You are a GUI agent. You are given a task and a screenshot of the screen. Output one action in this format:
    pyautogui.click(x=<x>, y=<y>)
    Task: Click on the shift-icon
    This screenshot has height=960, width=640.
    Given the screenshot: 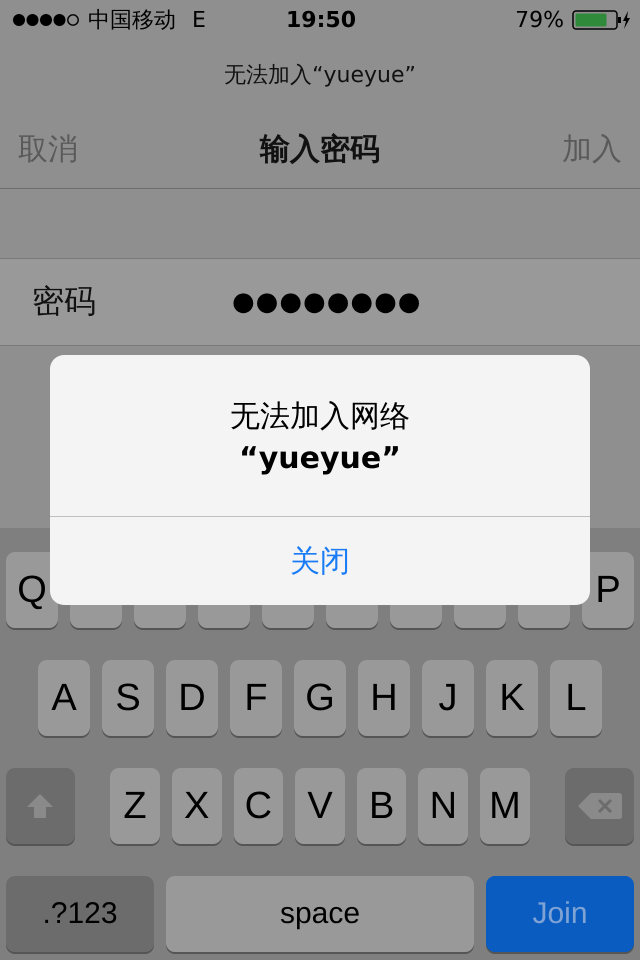 What is the action you would take?
    pyautogui.click(x=40, y=806)
    